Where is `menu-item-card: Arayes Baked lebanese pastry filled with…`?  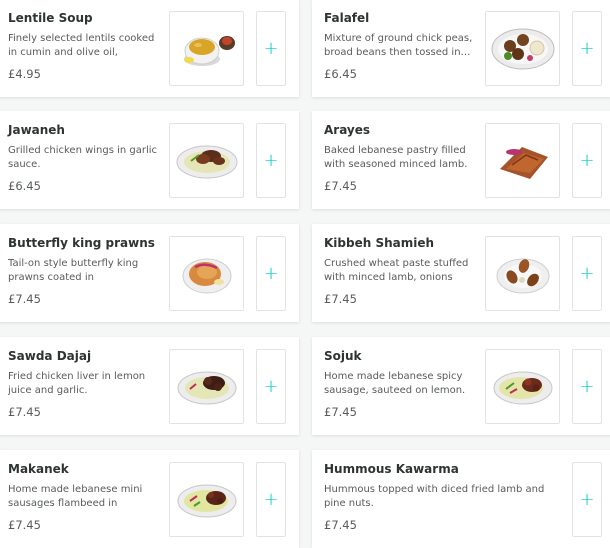
menu-item-card: Arayes Baked lebanese pastry filled with… is located at coordinates (461, 160).